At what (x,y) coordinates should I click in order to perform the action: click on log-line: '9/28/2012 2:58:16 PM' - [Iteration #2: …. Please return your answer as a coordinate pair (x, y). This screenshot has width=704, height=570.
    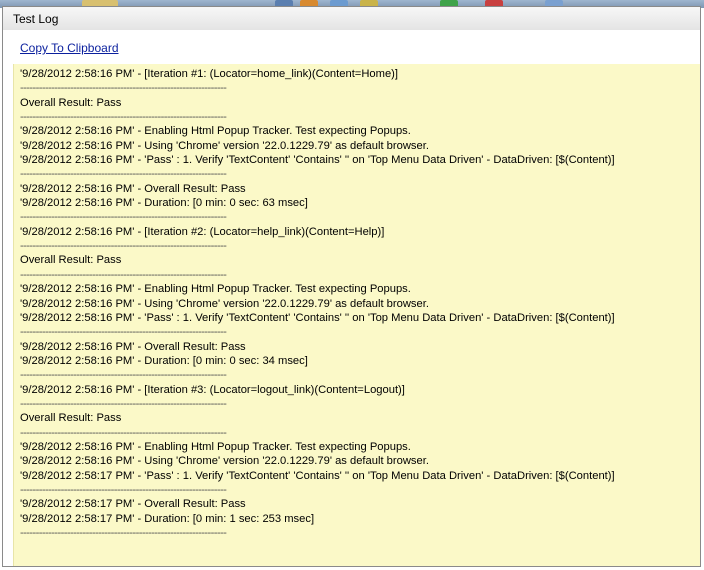
    Looking at the image, I should click on (202, 231).